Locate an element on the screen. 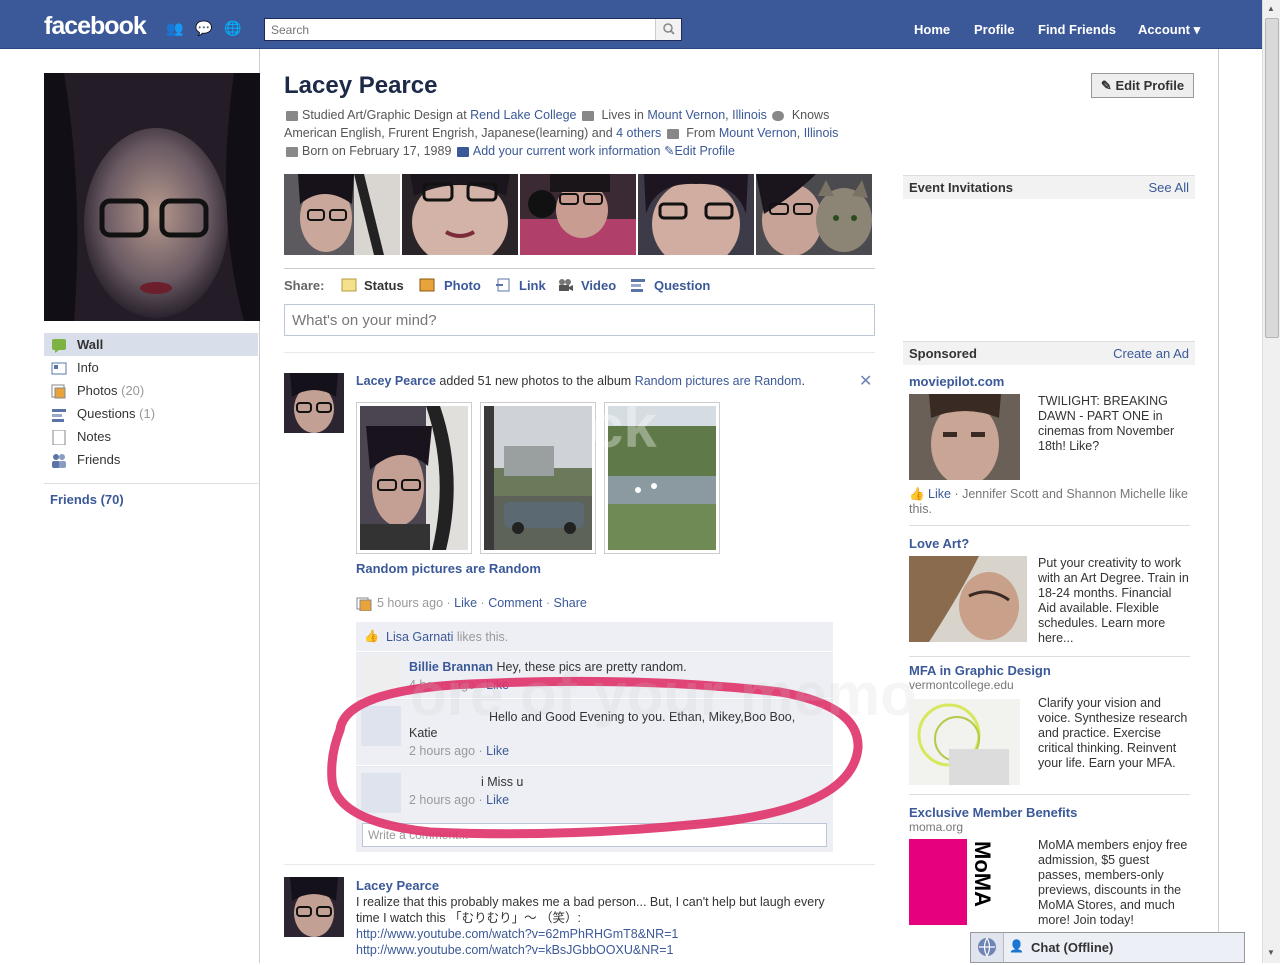  others-link: 4 others is located at coordinates (638, 133).